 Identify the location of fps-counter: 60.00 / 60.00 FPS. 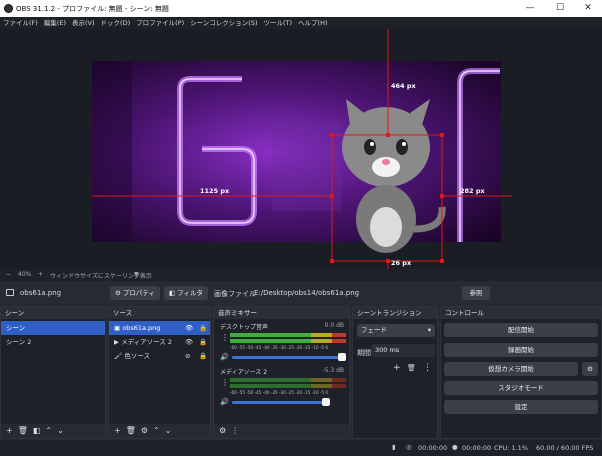
(565, 448).